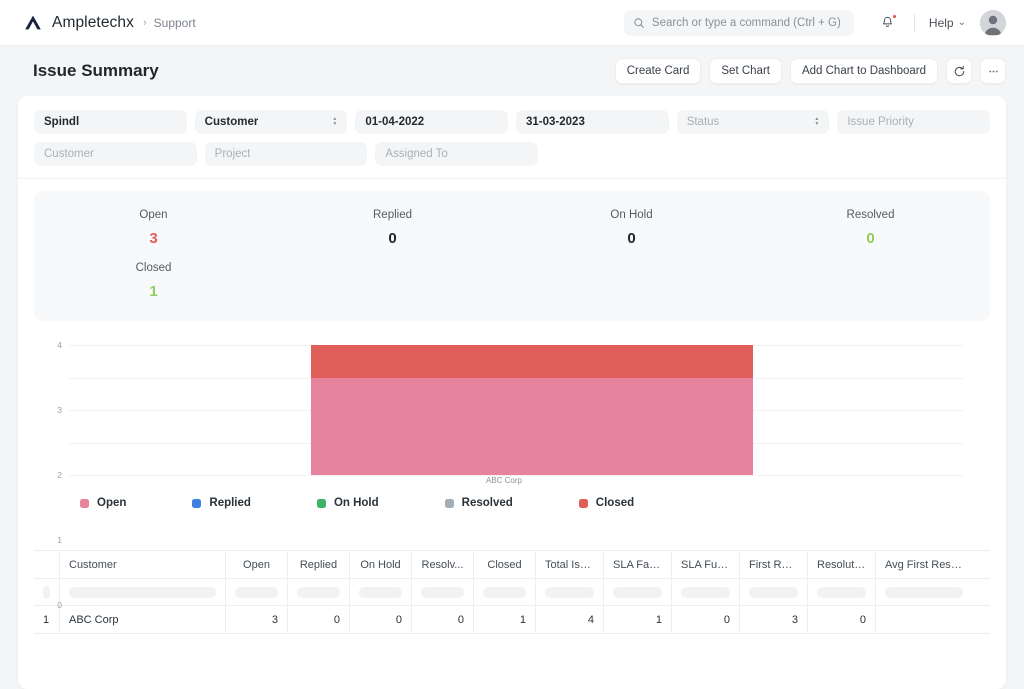 This screenshot has width=1024, height=689. Describe the element at coordinates (392, 265) in the screenshot. I see `stat-card-replied: Replied 0` at that location.